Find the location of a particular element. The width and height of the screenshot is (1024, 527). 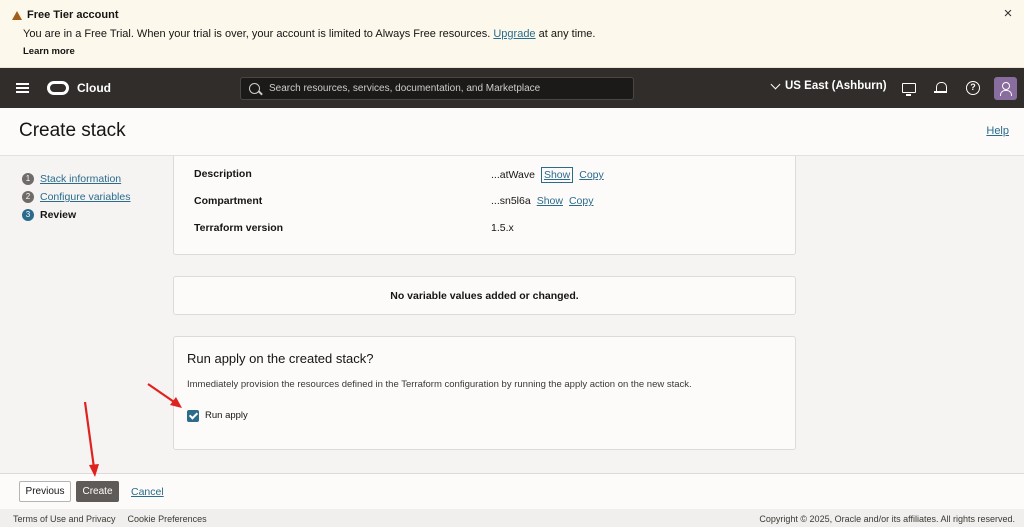

banner-title: Free Tier account is located at coordinates (65, 15).